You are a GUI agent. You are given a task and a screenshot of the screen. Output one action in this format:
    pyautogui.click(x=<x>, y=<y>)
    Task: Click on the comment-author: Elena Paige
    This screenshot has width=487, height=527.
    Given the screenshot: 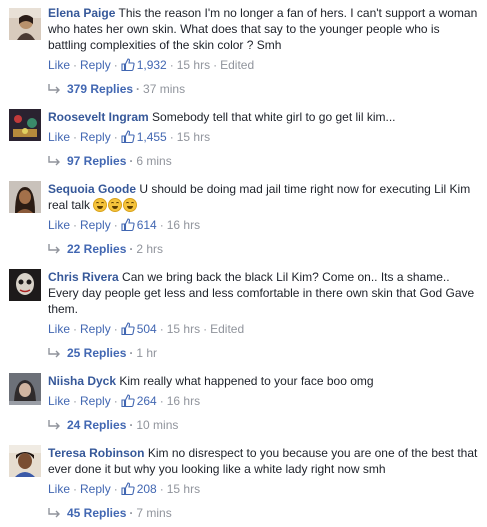 What is the action you would take?
    pyautogui.click(x=81, y=13)
    